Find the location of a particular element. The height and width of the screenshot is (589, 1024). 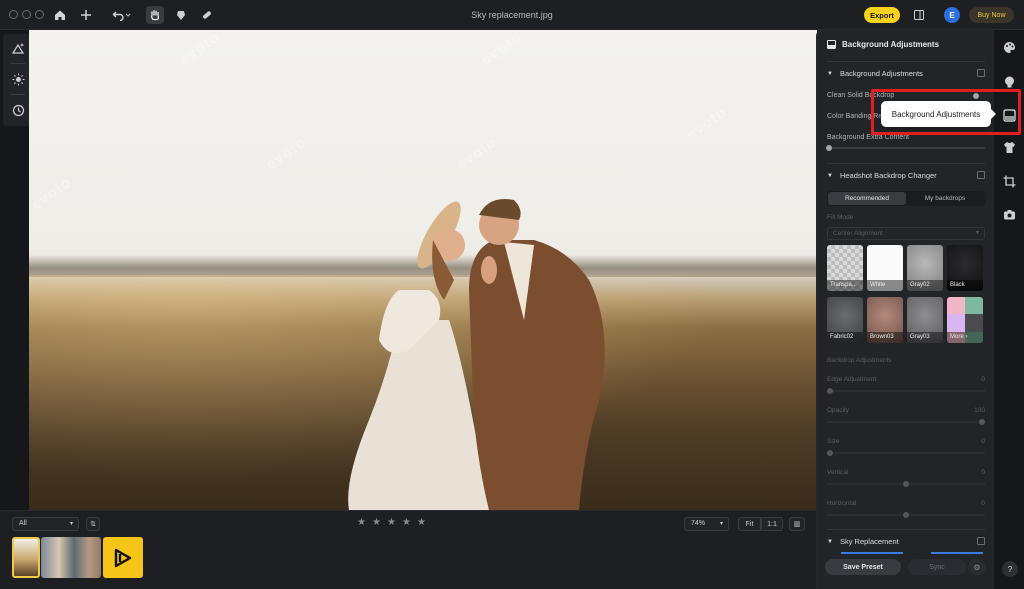

backdrop-tile-fabric02: Fabric02 is located at coordinates (845, 320).